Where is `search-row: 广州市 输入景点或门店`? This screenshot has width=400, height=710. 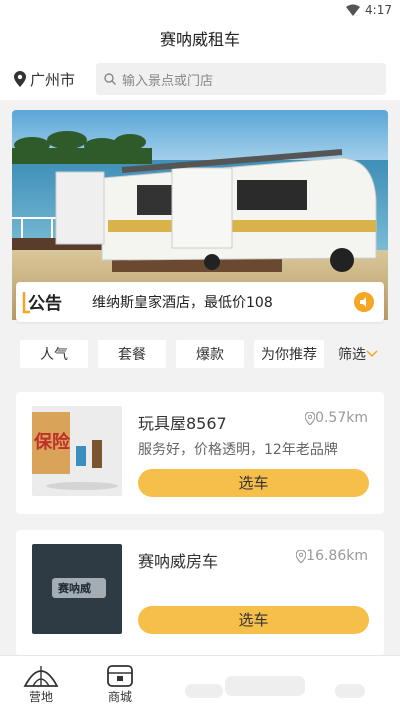
search-row: 广州市 输入景点或门店 is located at coordinates (200, 79).